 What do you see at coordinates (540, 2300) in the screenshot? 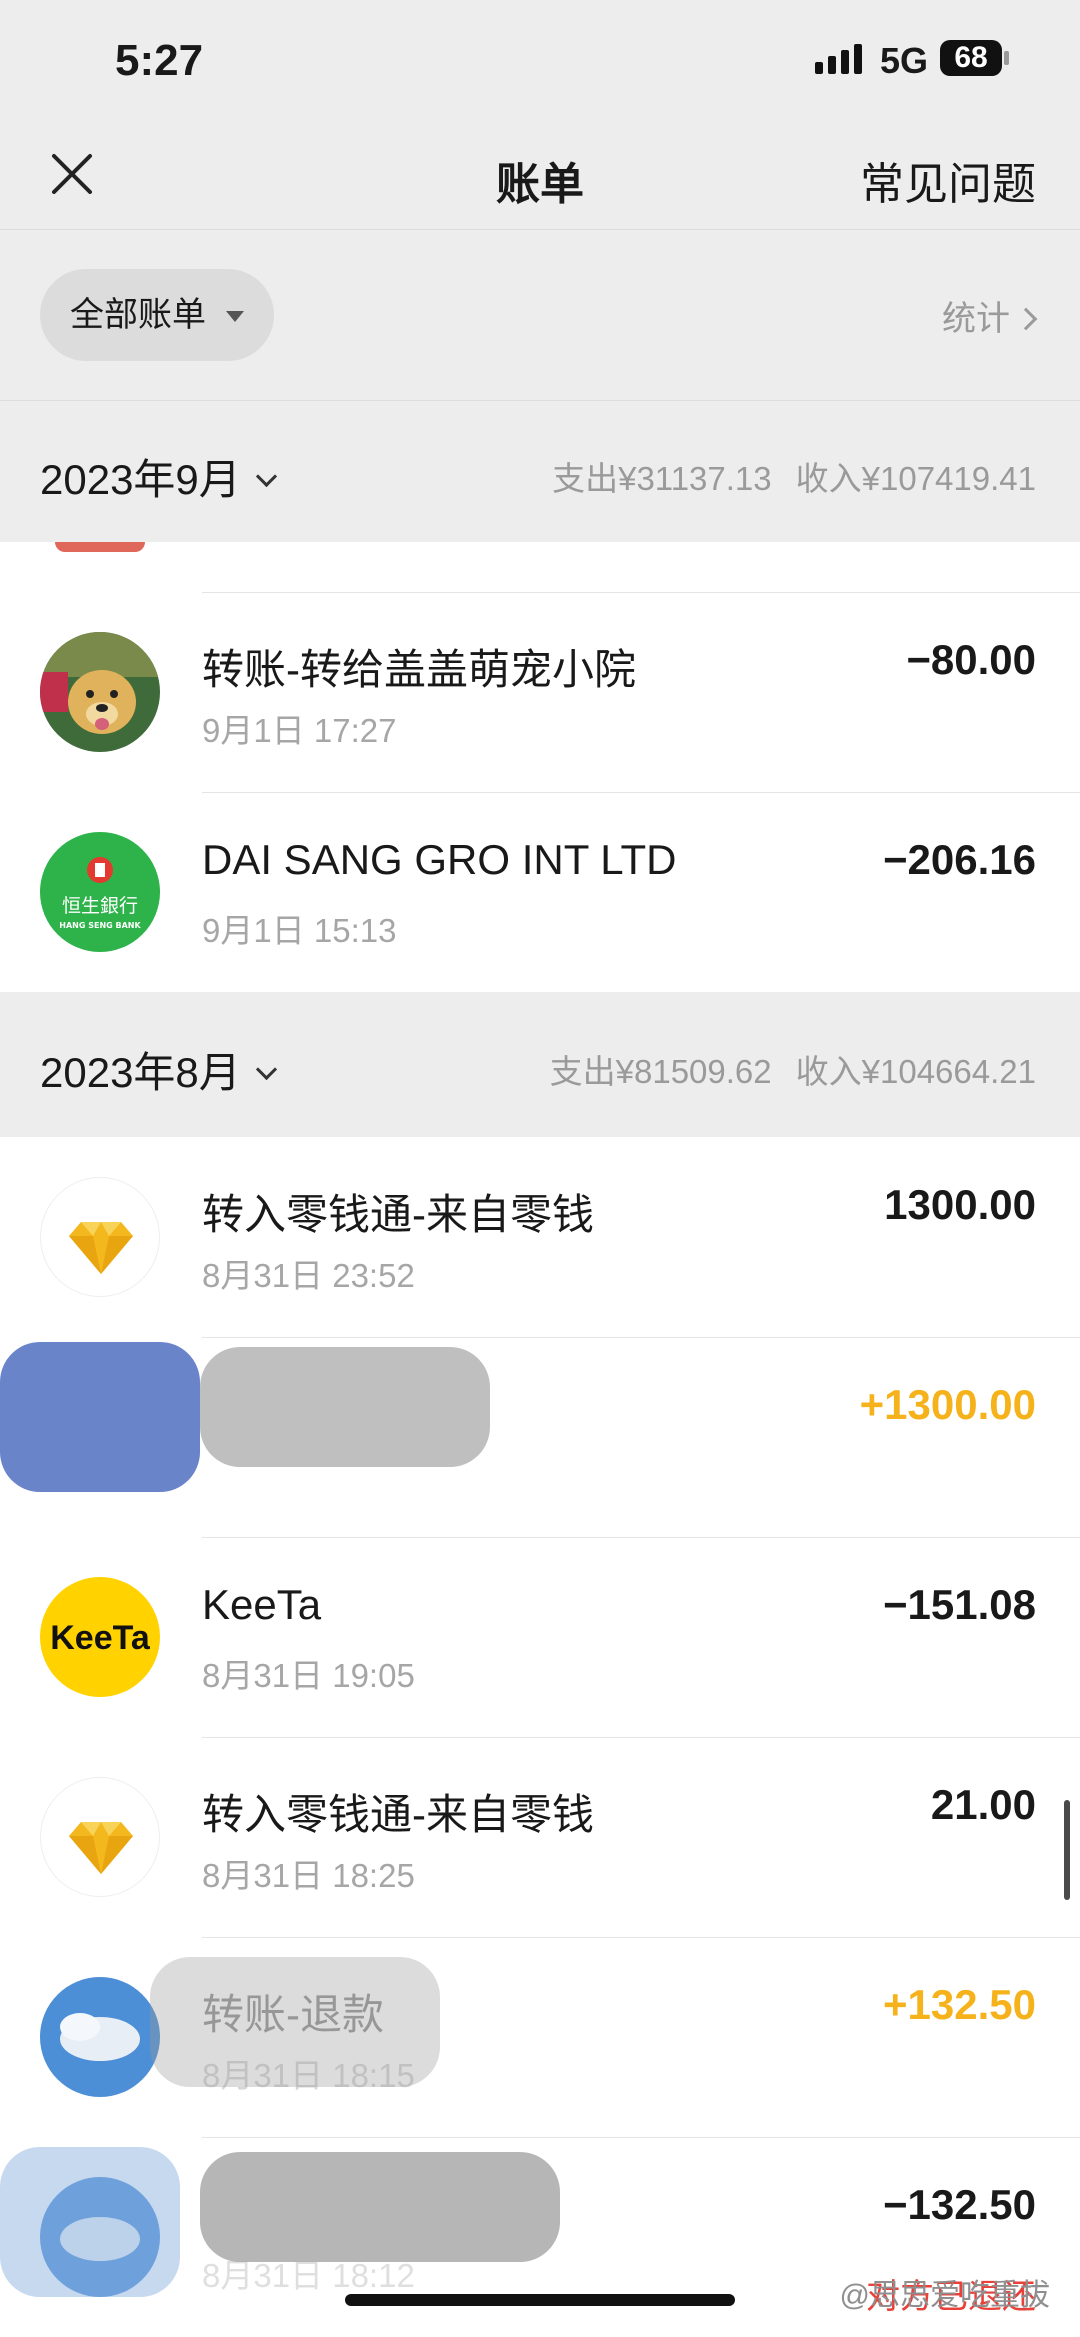
I see `home-indicator` at bounding box center [540, 2300].